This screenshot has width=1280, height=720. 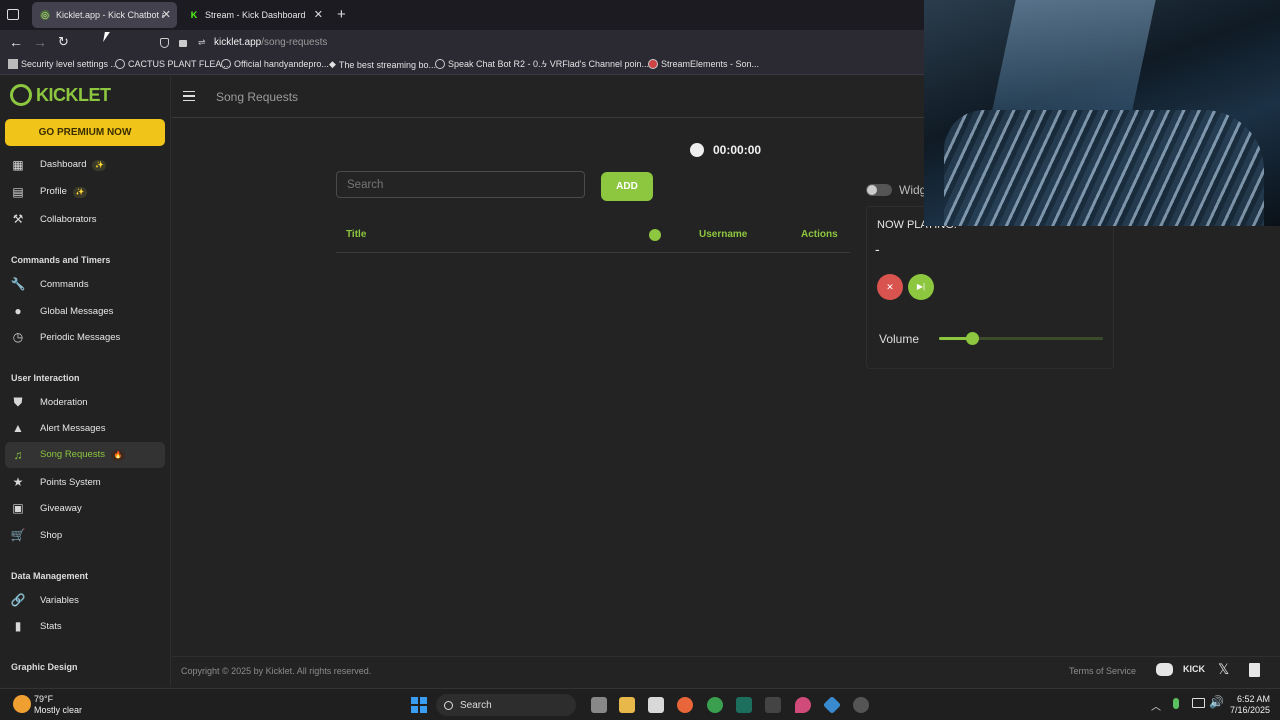 I want to click on sparkle-badge: ✨, so click(x=79, y=192).